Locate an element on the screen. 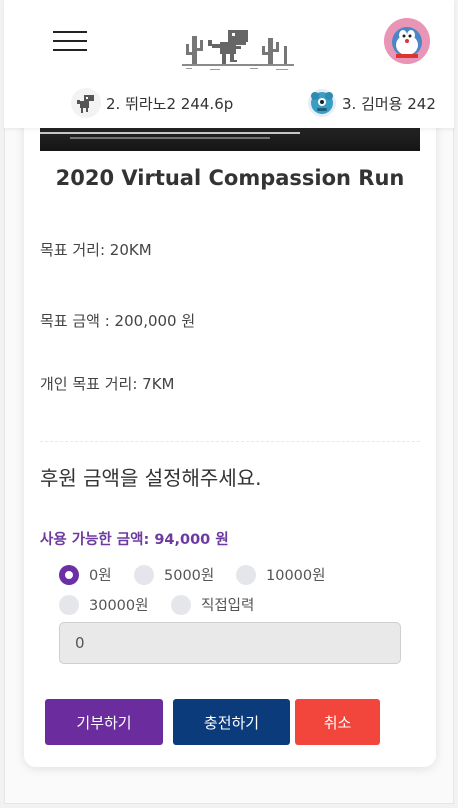 The height and width of the screenshot is (808, 458). menu-icon is located at coordinates (70, 42).